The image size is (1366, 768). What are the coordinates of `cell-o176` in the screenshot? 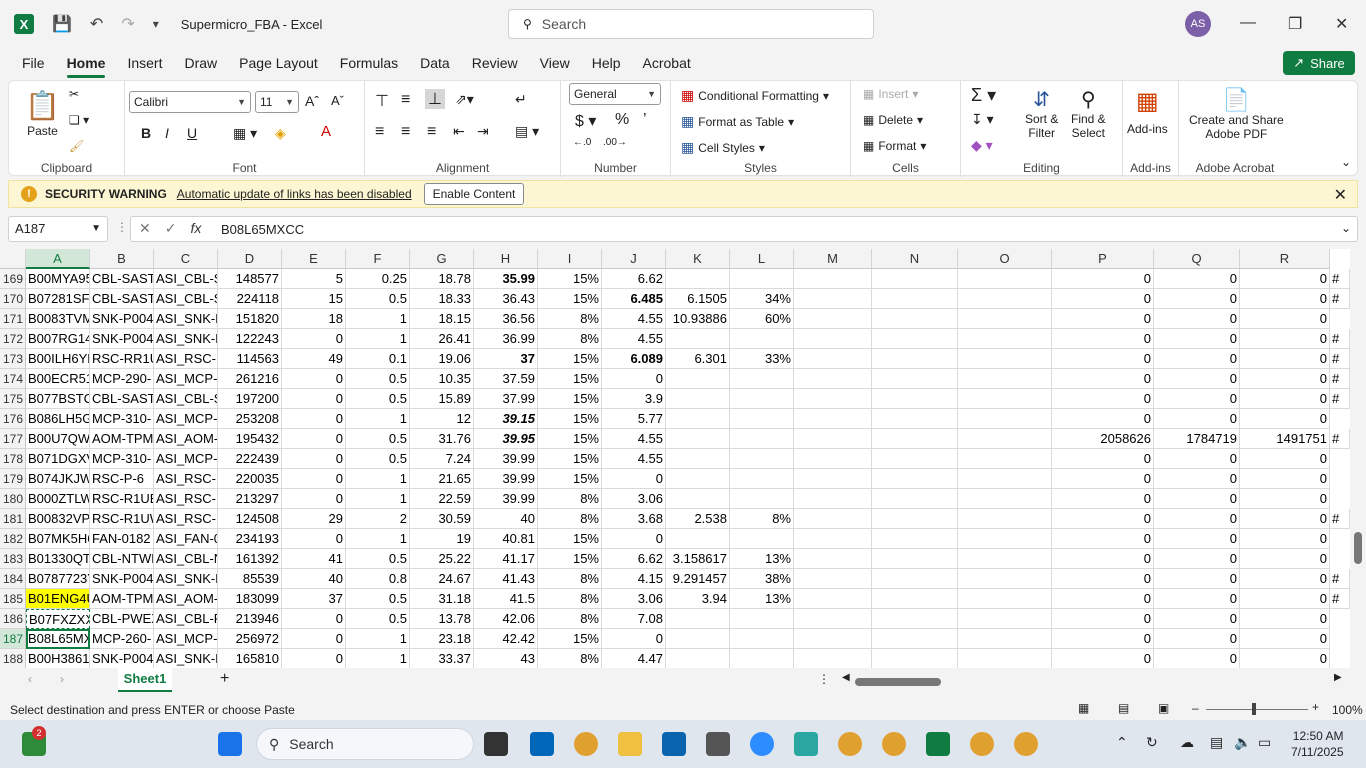 It's located at (1005, 419).